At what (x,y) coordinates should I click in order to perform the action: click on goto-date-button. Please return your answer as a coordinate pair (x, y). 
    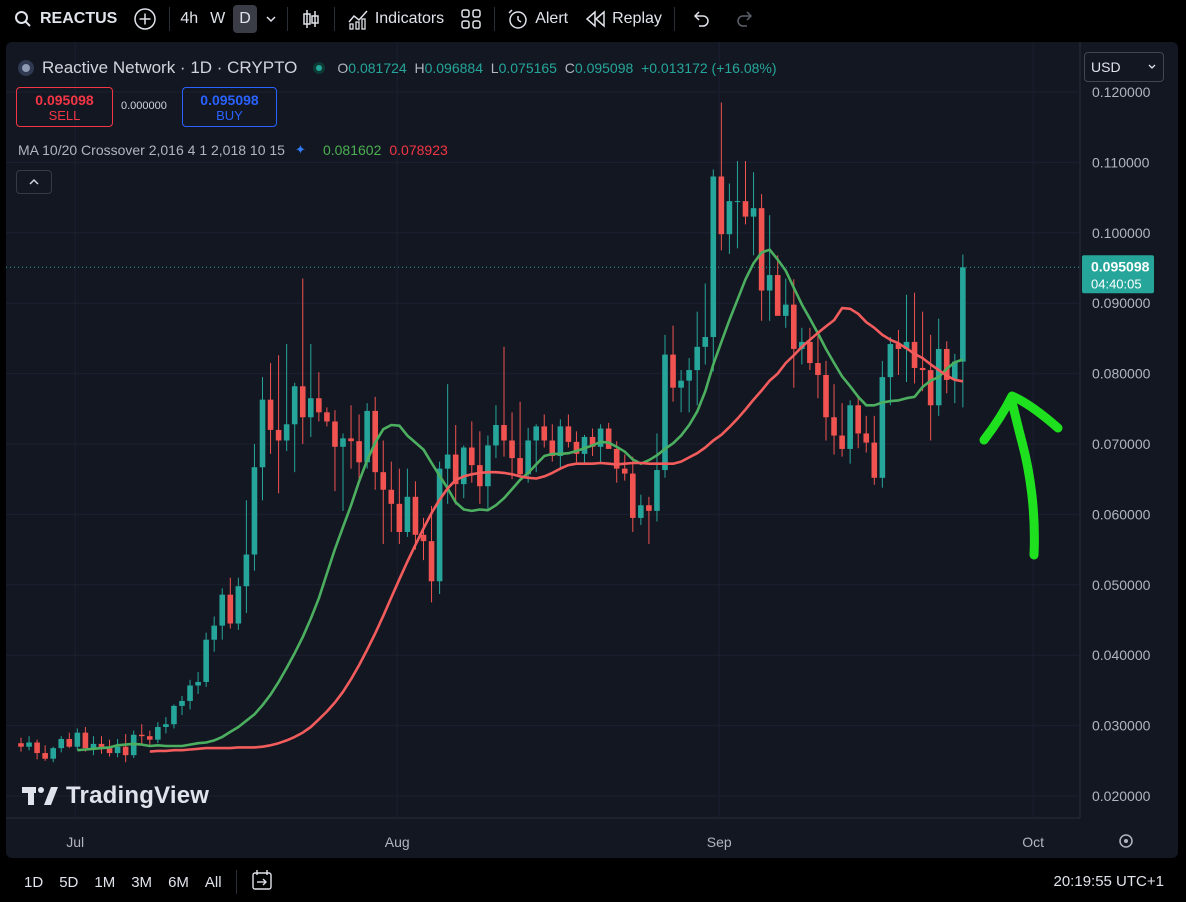
    Looking at the image, I should click on (263, 882).